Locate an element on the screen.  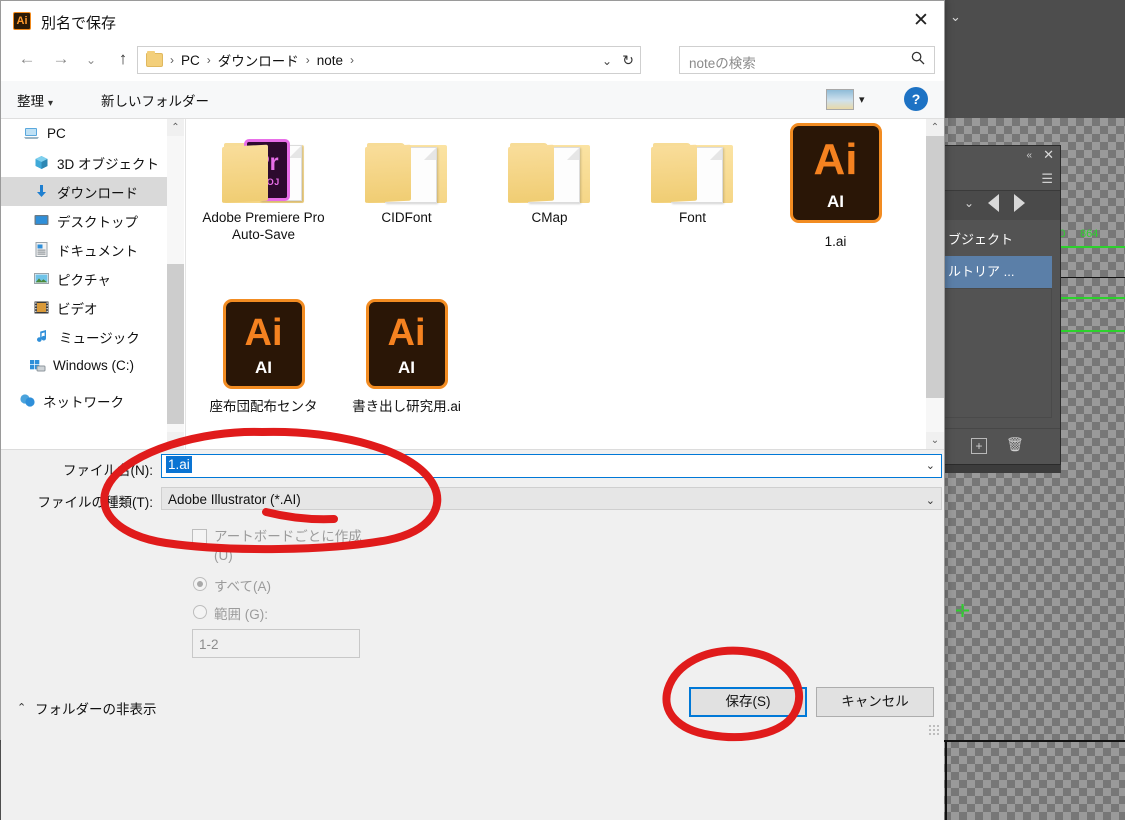
range-input: 1-2 is located at coordinates (276, 643).